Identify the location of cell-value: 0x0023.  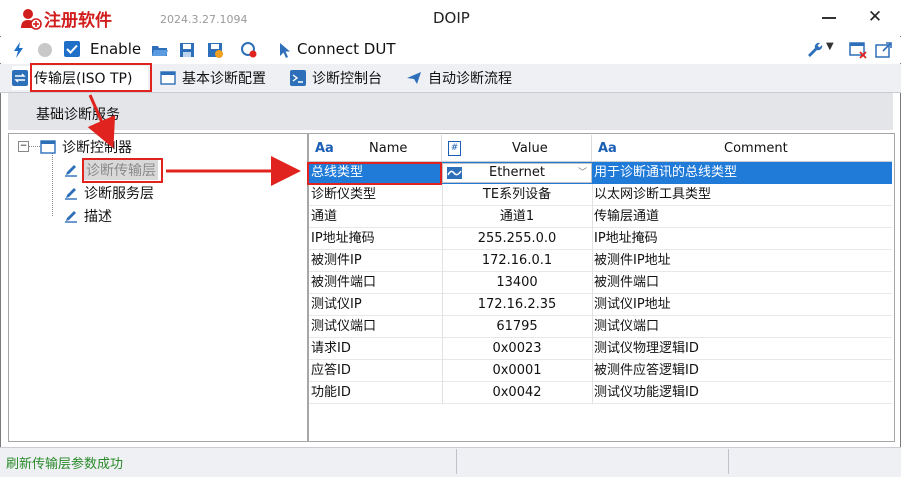
(517, 349).